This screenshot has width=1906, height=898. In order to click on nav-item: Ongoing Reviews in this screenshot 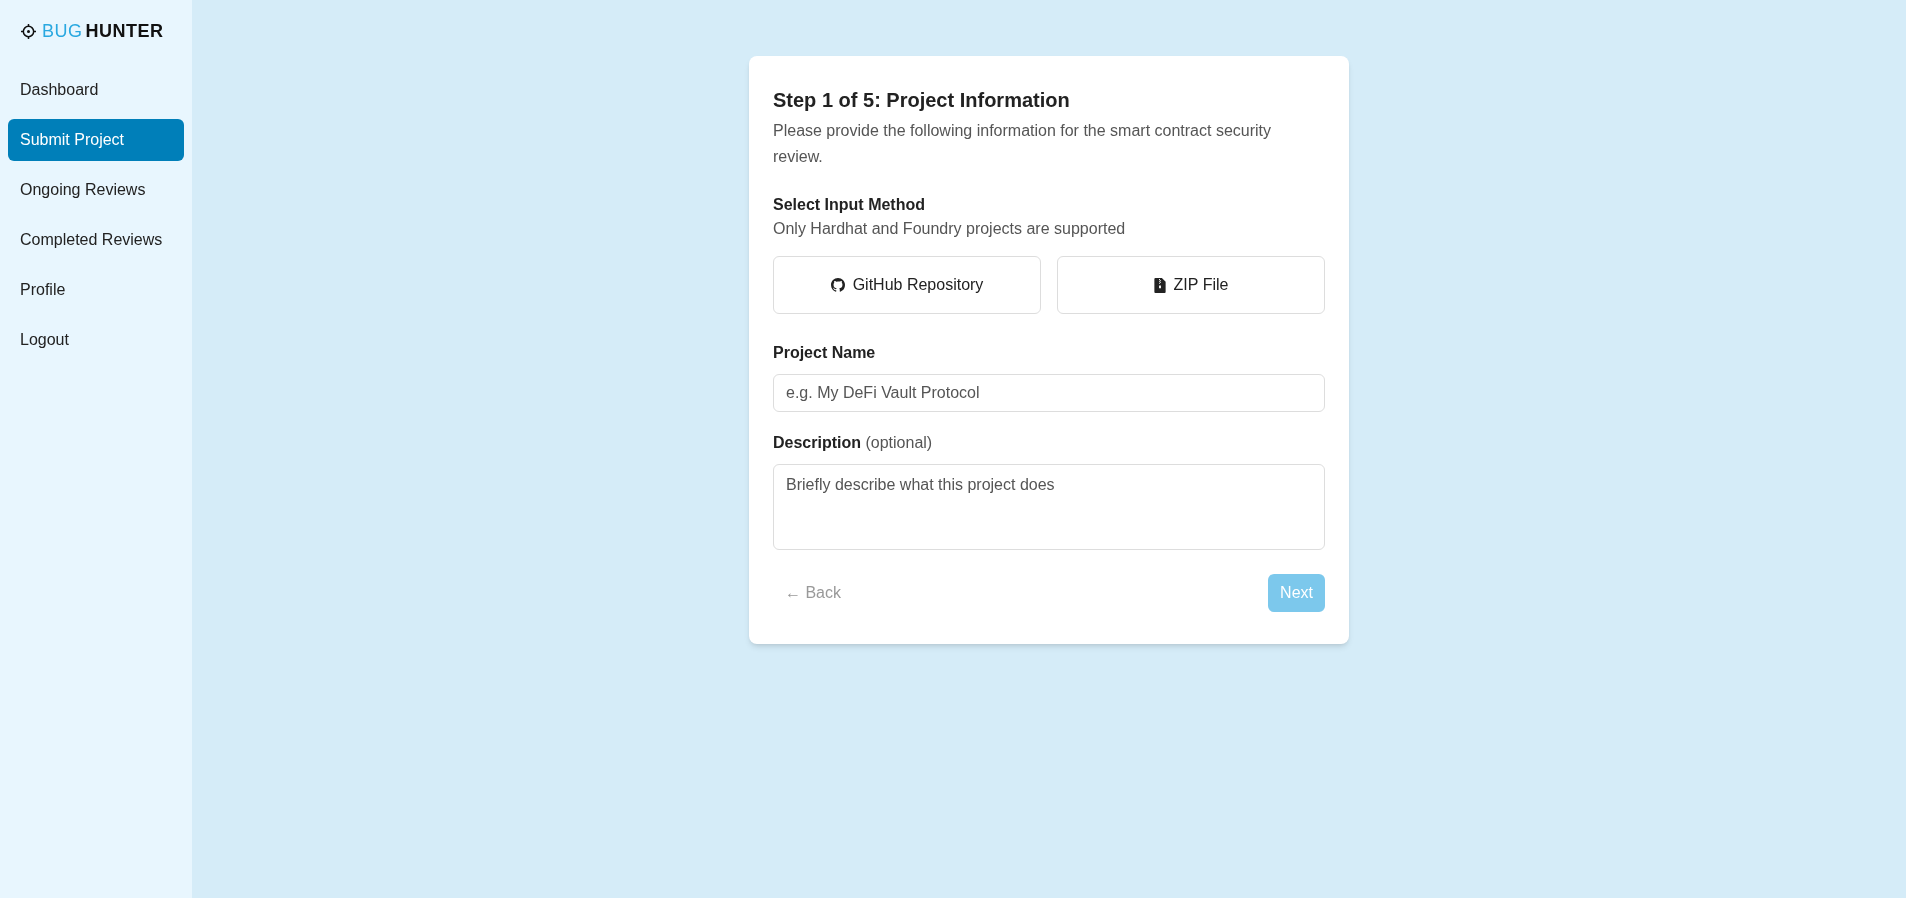, I will do `click(96, 190)`.